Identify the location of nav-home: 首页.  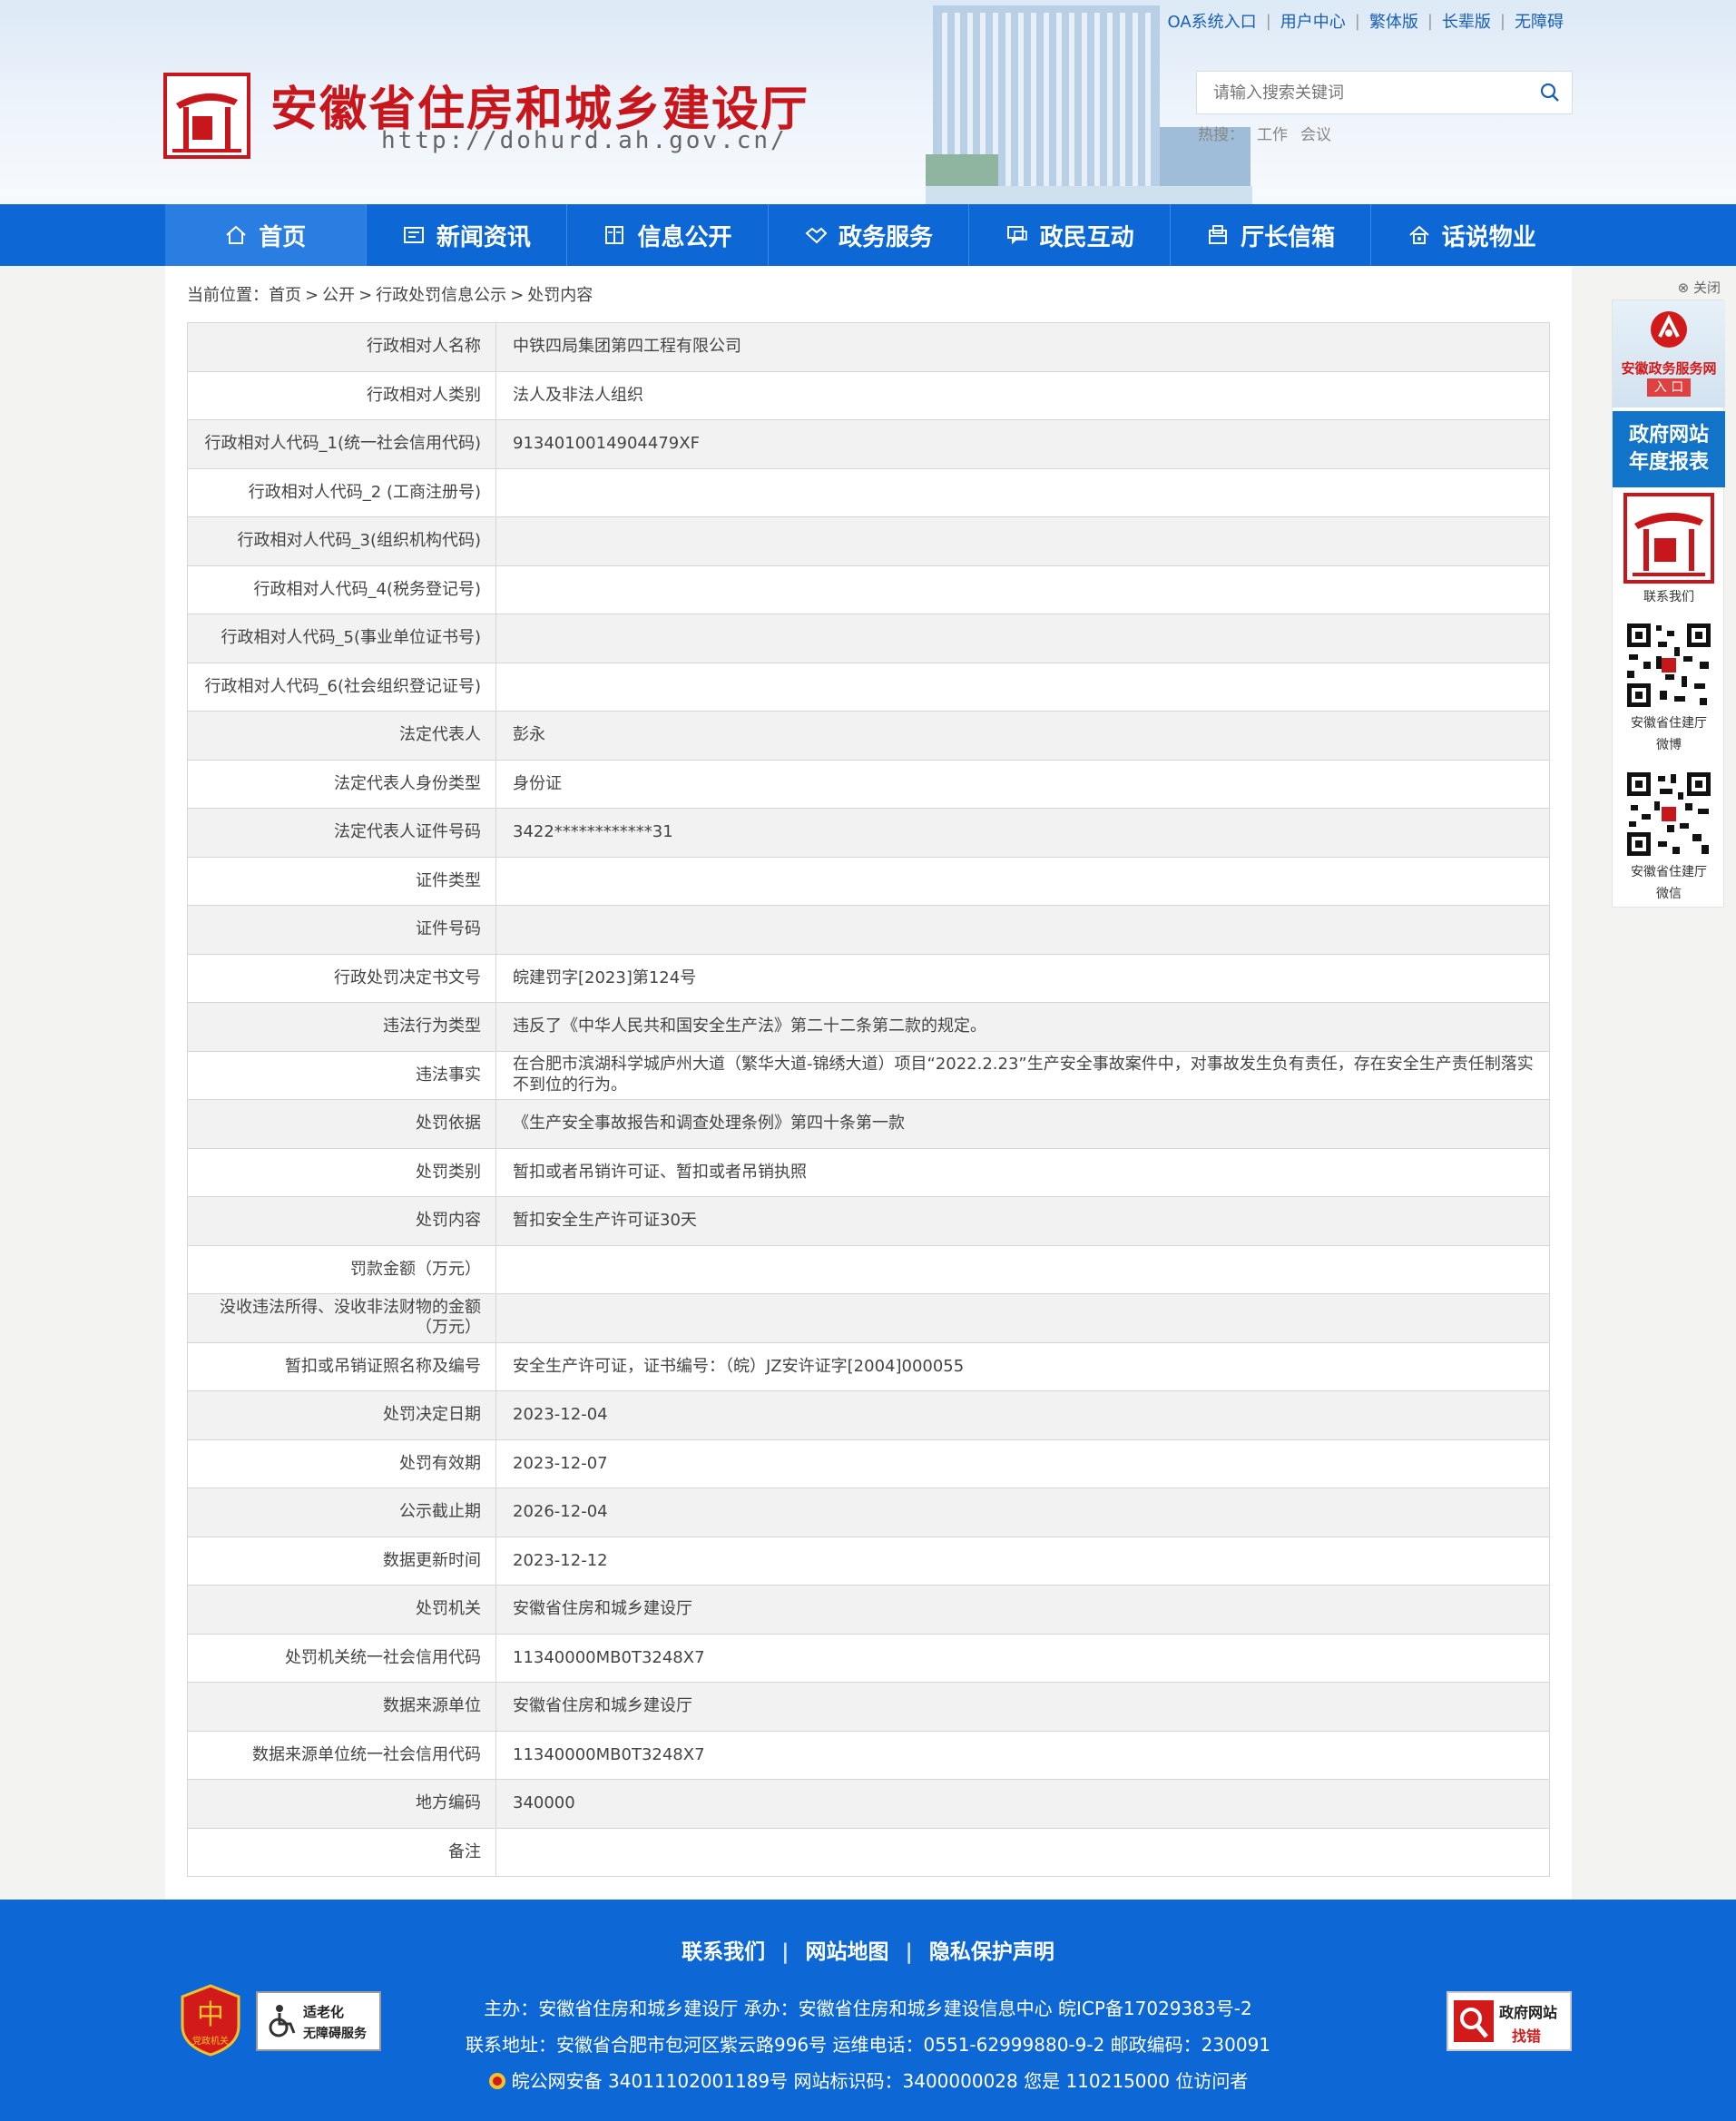
(266, 235).